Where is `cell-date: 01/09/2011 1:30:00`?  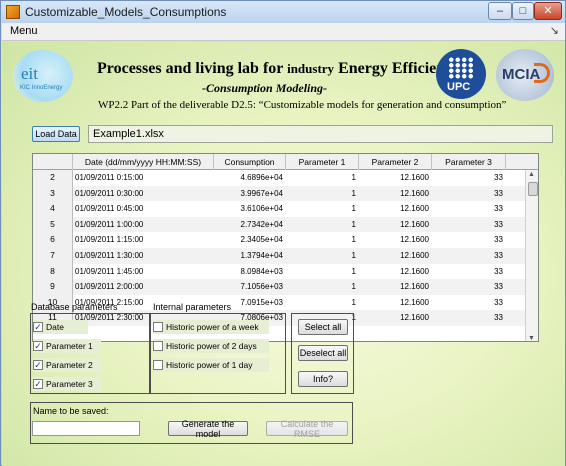
cell-date: 01/09/2011 1:30:00 is located at coordinates (144, 256).